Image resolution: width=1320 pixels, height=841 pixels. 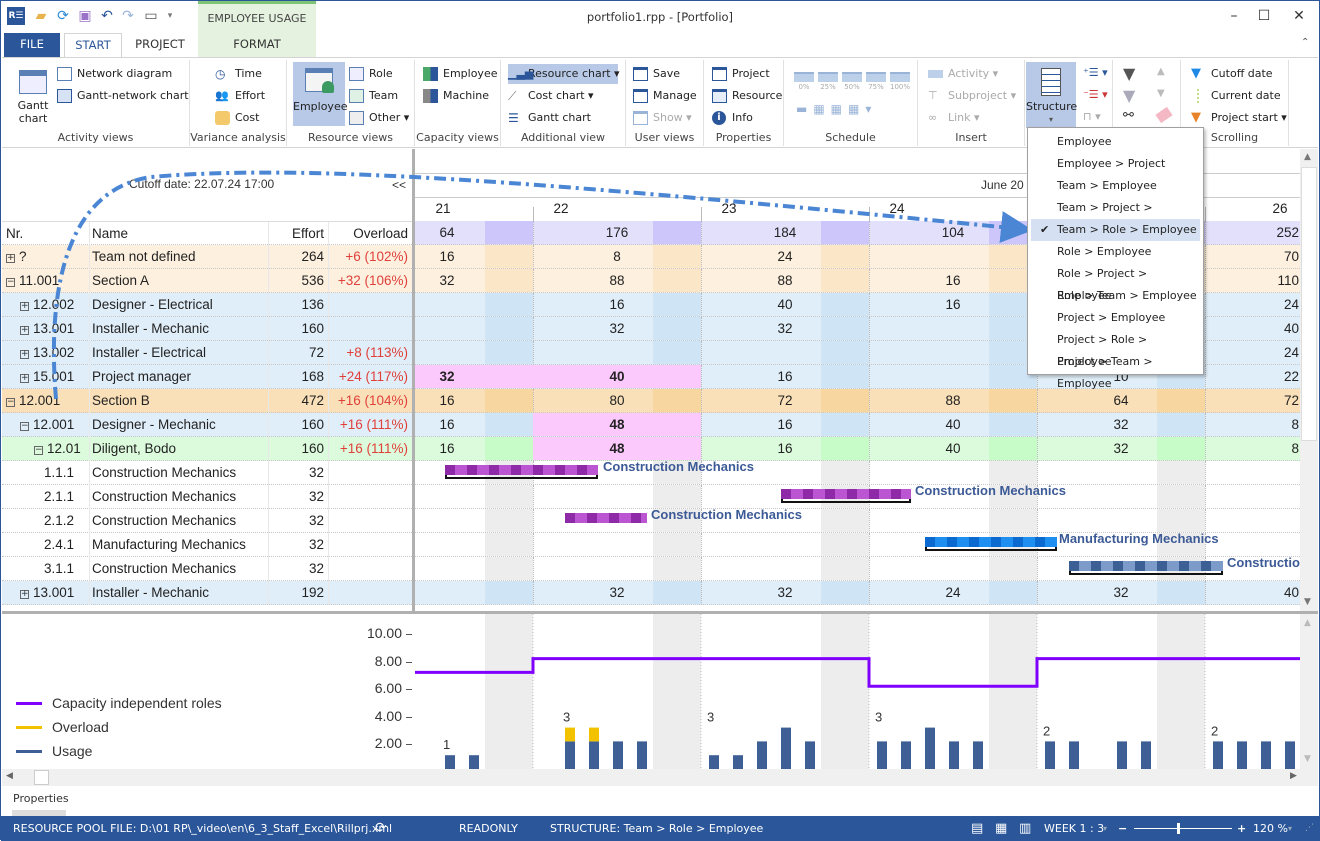 I want to click on project-properties-button: Project, so click(x=741, y=74).